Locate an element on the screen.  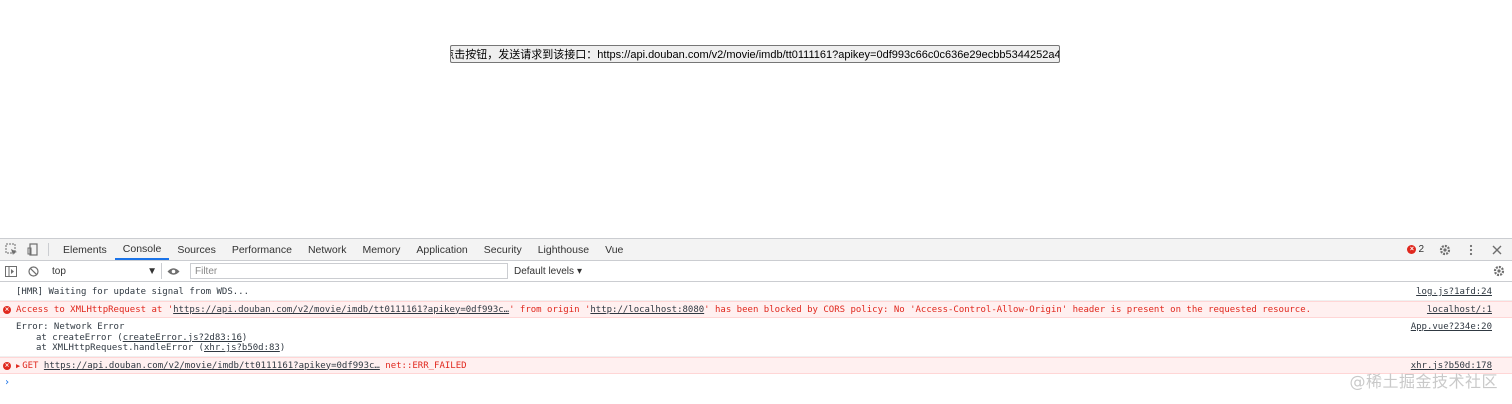
log-levels-dropdown: Default levels ▾ is located at coordinates (548, 271).